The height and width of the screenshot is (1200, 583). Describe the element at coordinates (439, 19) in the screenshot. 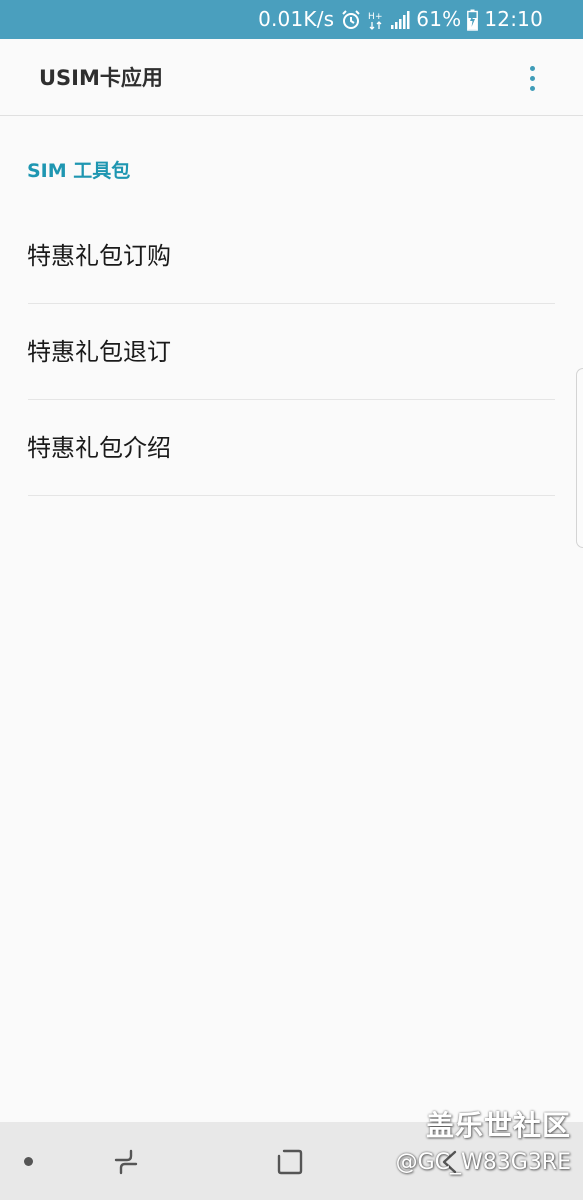

I see `battery-percent: 61%` at that location.